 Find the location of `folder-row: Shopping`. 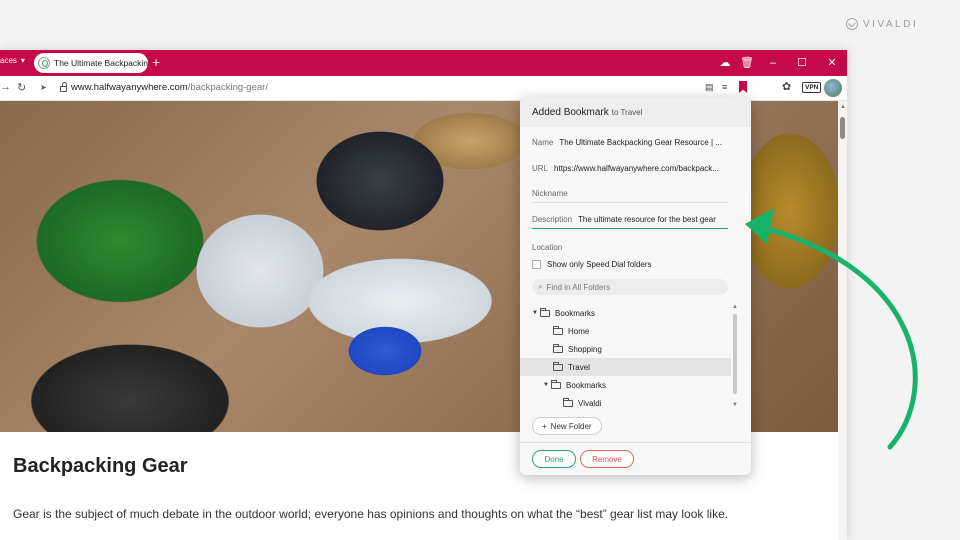

folder-row: Shopping is located at coordinates (625, 349).